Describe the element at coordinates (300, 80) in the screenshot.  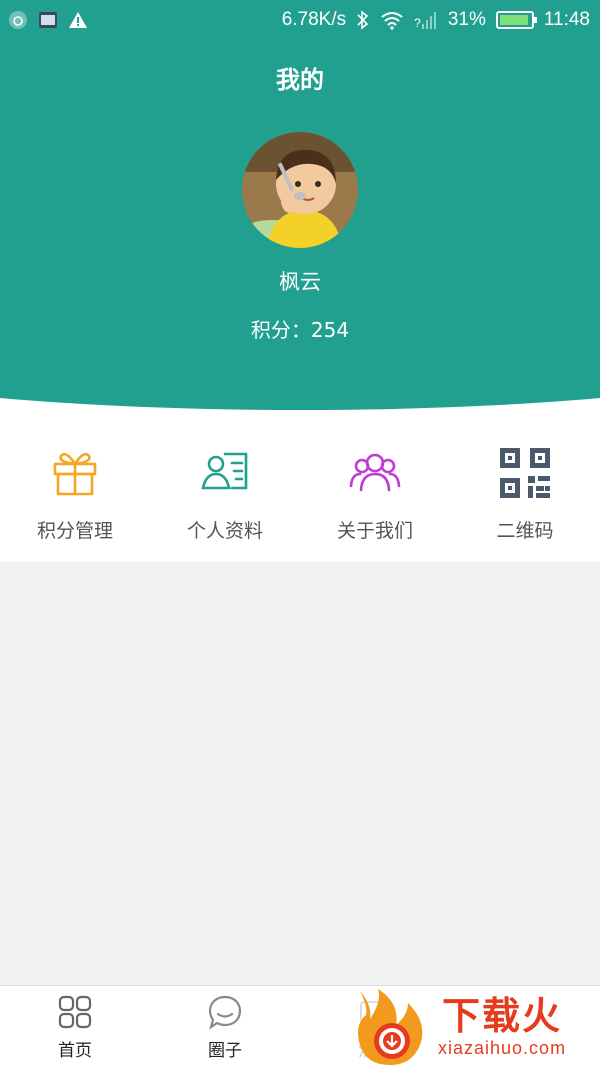
I see `page-title: 我的` at that location.